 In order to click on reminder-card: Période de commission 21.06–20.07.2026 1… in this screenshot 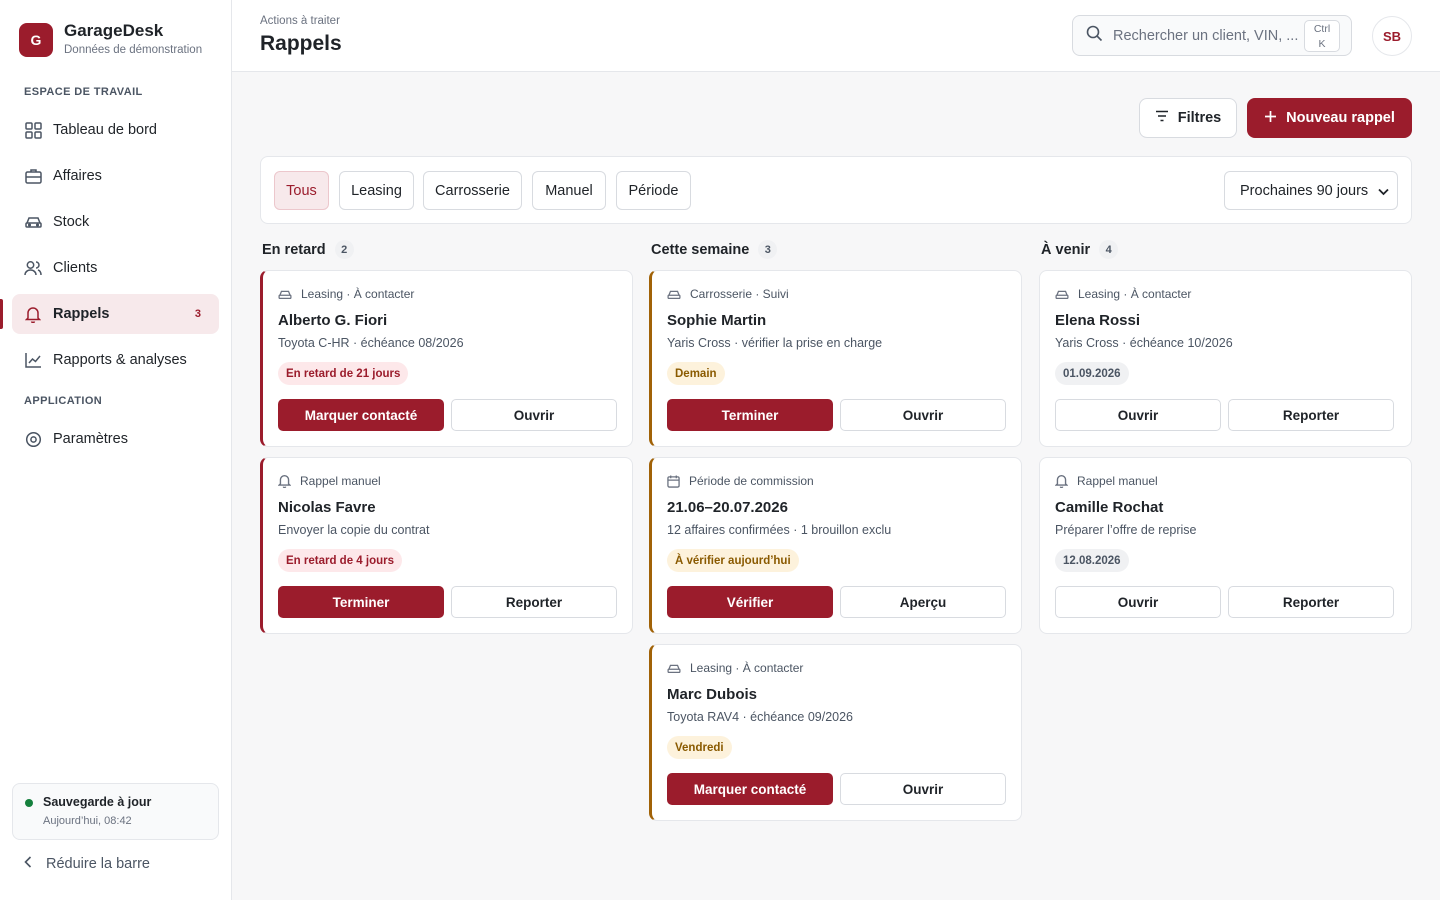, I will do `click(835, 545)`.